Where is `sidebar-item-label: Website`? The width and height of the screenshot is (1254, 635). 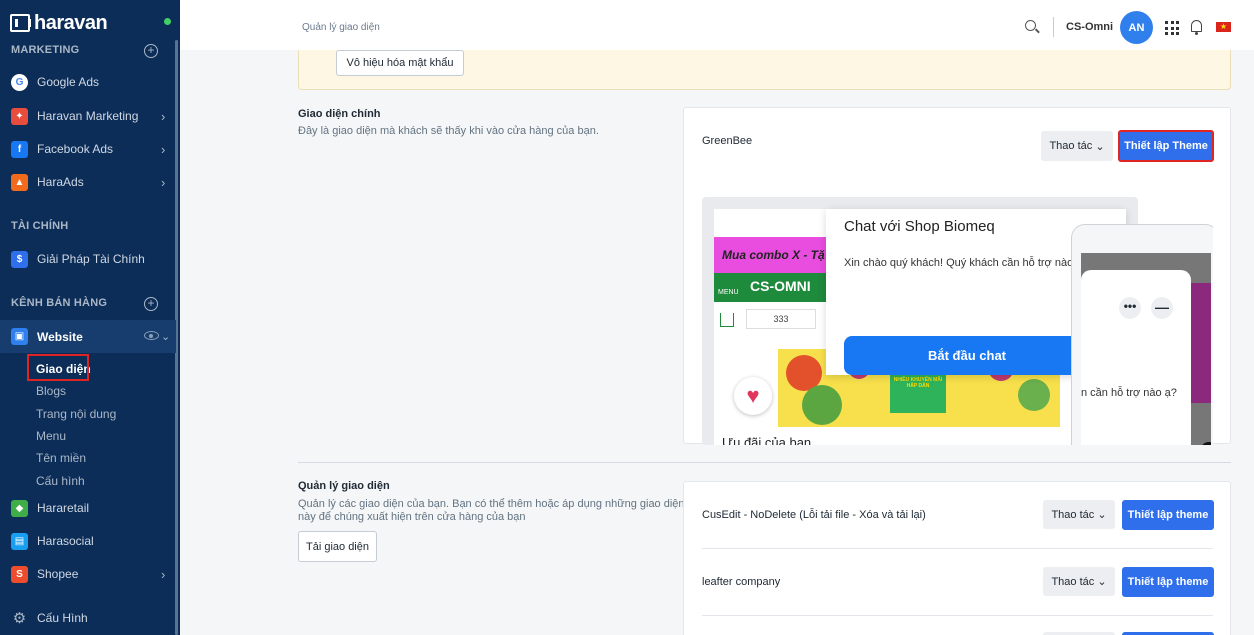 sidebar-item-label: Website is located at coordinates (60, 336).